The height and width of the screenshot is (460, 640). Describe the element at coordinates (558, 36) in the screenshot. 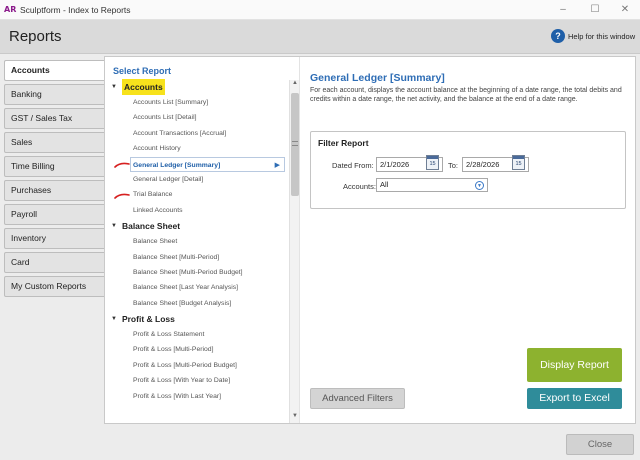

I see `help-icon: ?` at that location.